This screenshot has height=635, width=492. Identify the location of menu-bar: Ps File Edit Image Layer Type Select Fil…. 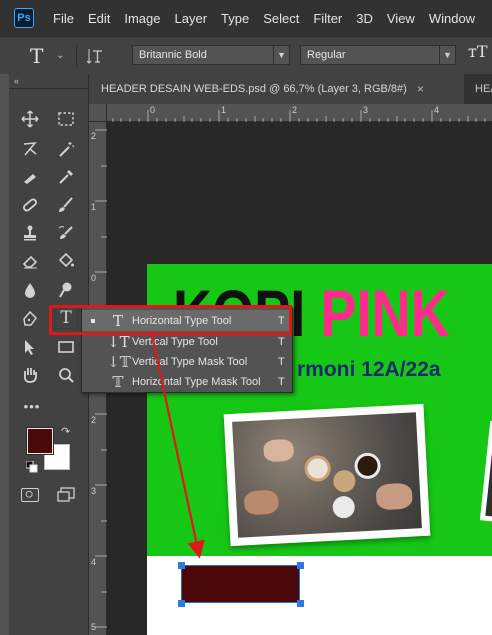
(246, 18).